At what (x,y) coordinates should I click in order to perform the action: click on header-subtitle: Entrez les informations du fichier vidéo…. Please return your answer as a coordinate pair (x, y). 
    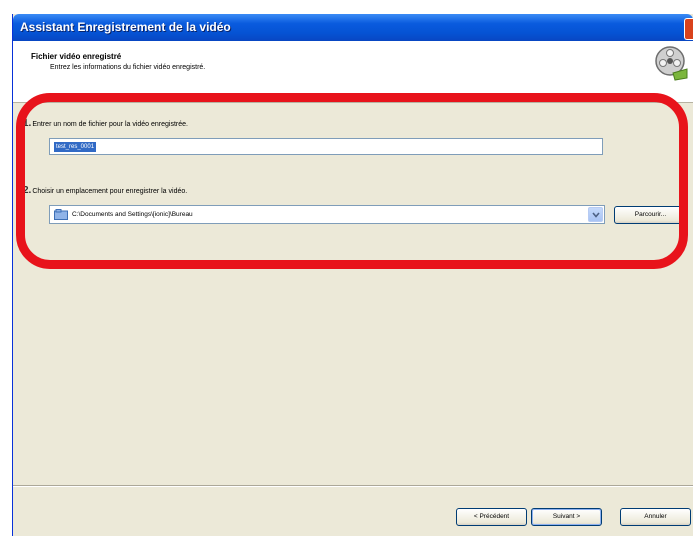
    Looking at the image, I should click on (128, 67).